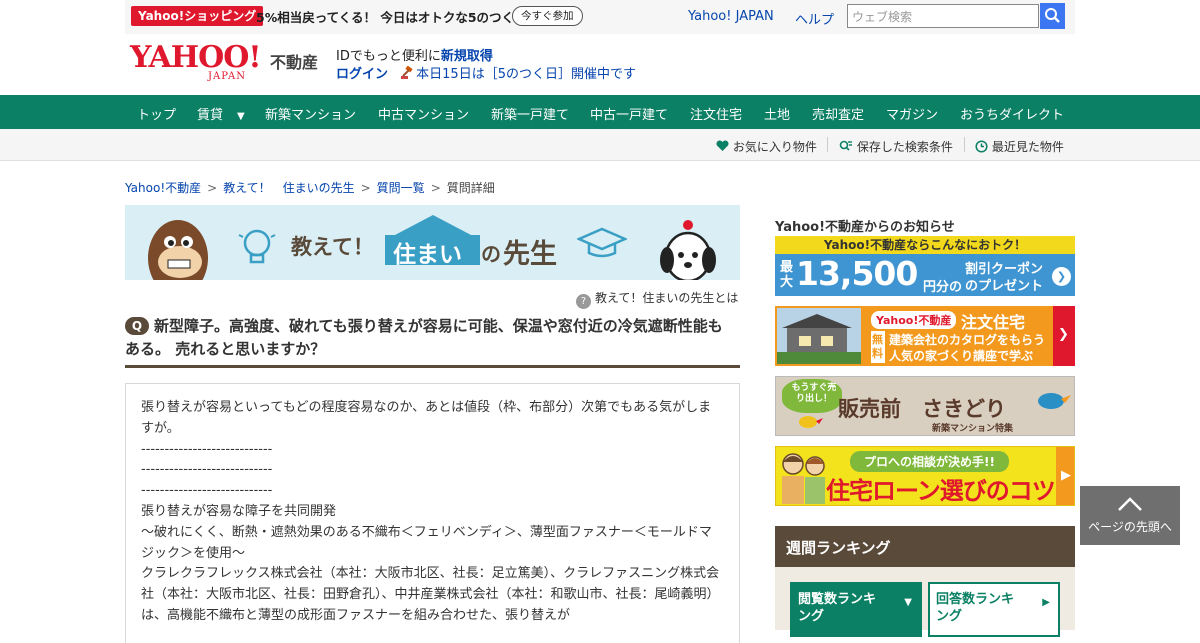 This screenshot has height=643, width=1200. What do you see at coordinates (432, 242) in the screenshot?
I see `sumai-sensei-banner: 教えて！ 住まい の 先生` at bounding box center [432, 242].